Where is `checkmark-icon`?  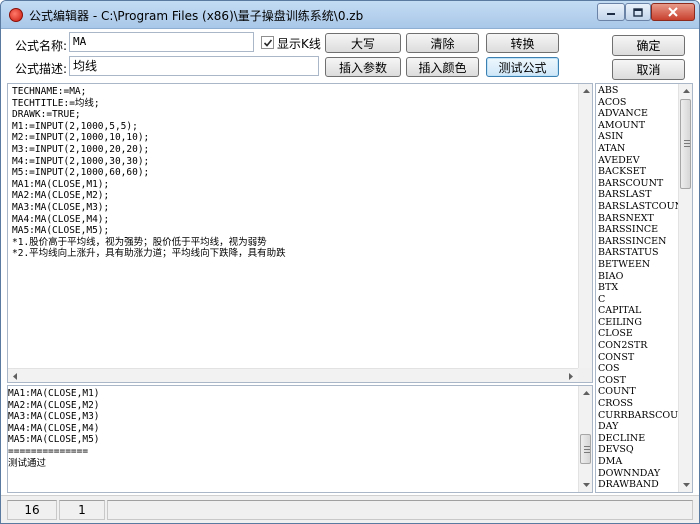
checkmark-icon is located at coordinates (267, 42).